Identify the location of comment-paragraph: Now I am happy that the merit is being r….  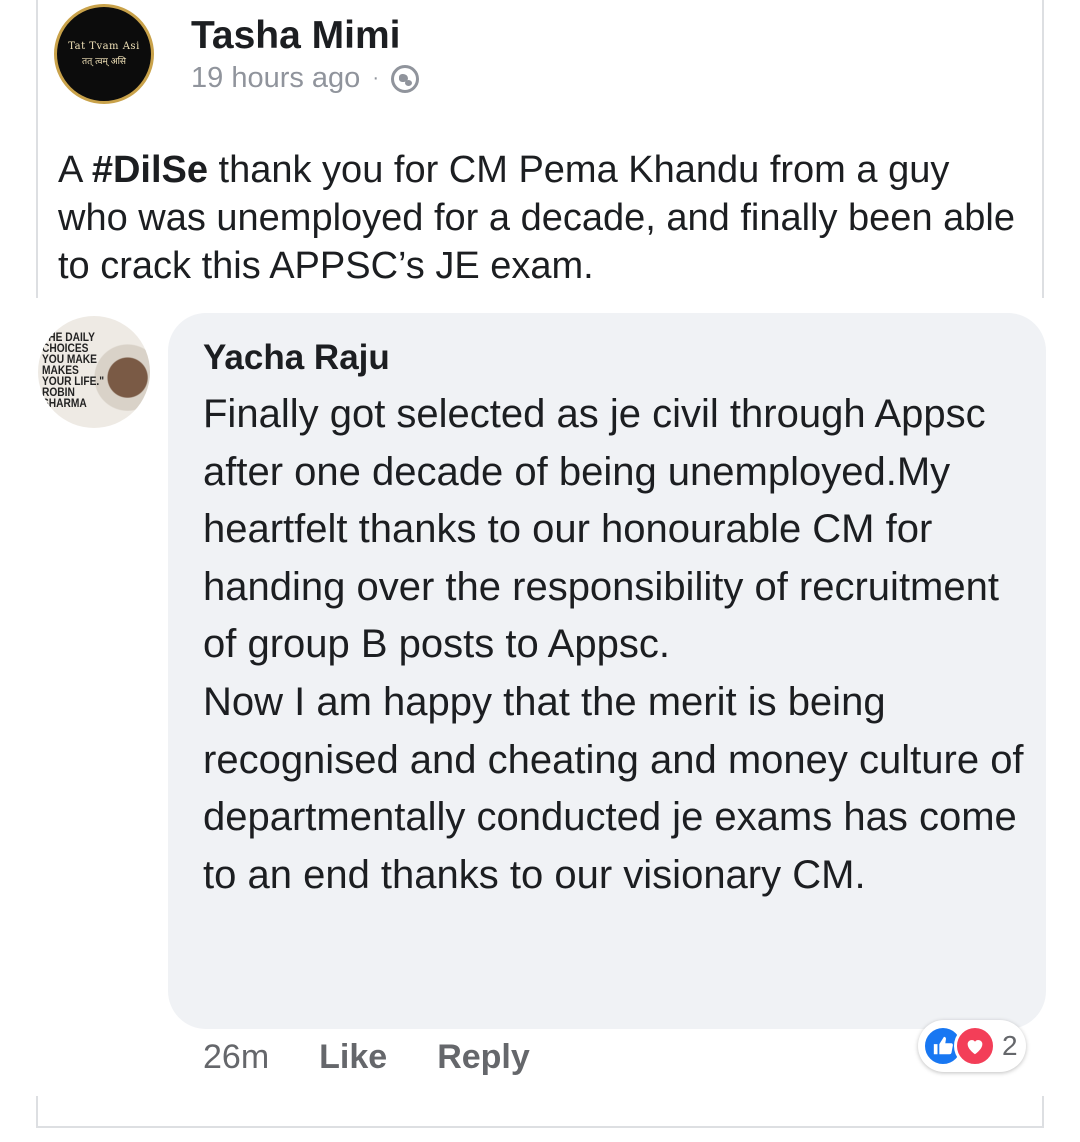
(613, 788).